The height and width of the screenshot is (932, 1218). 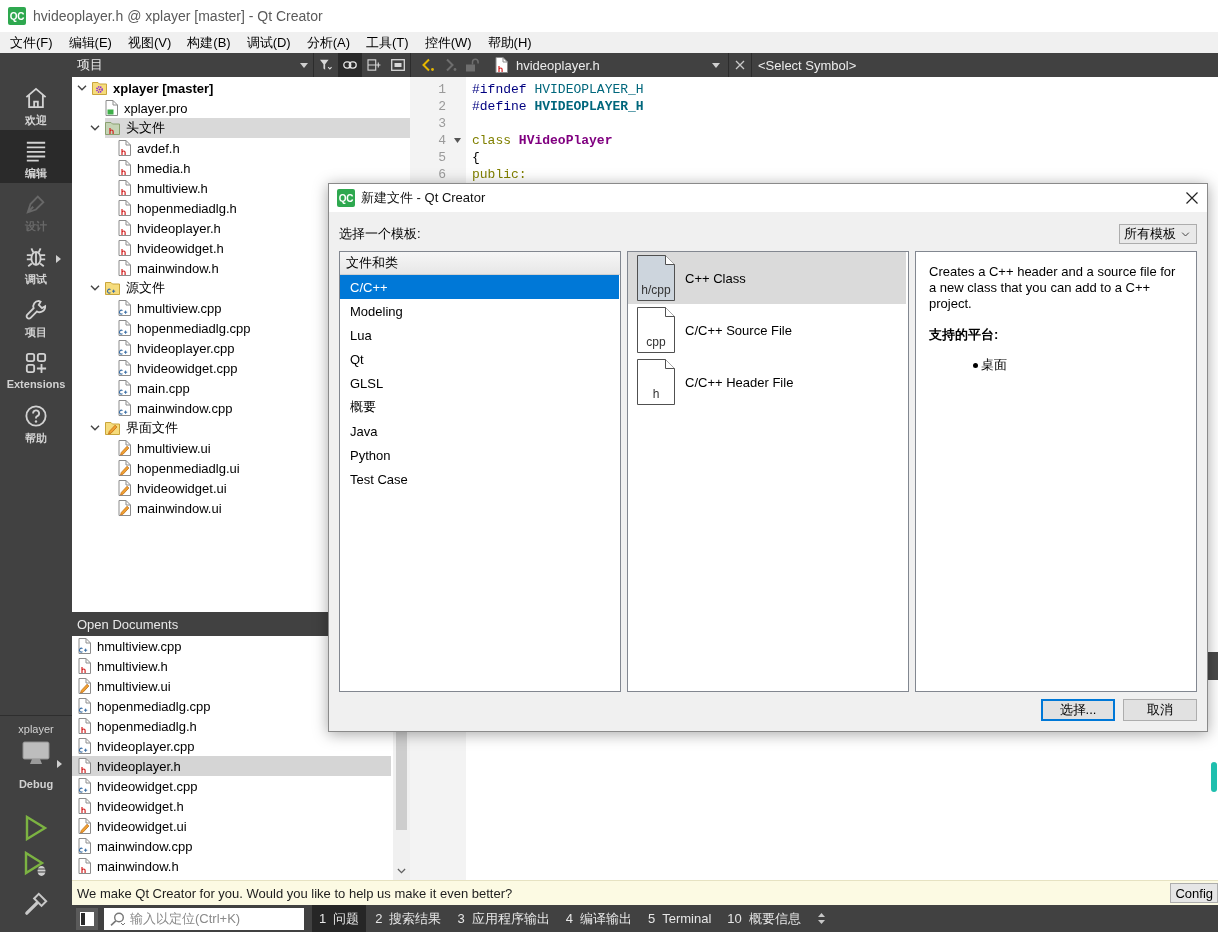 I want to click on category-item: Test Case, so click(x=479, y=479).